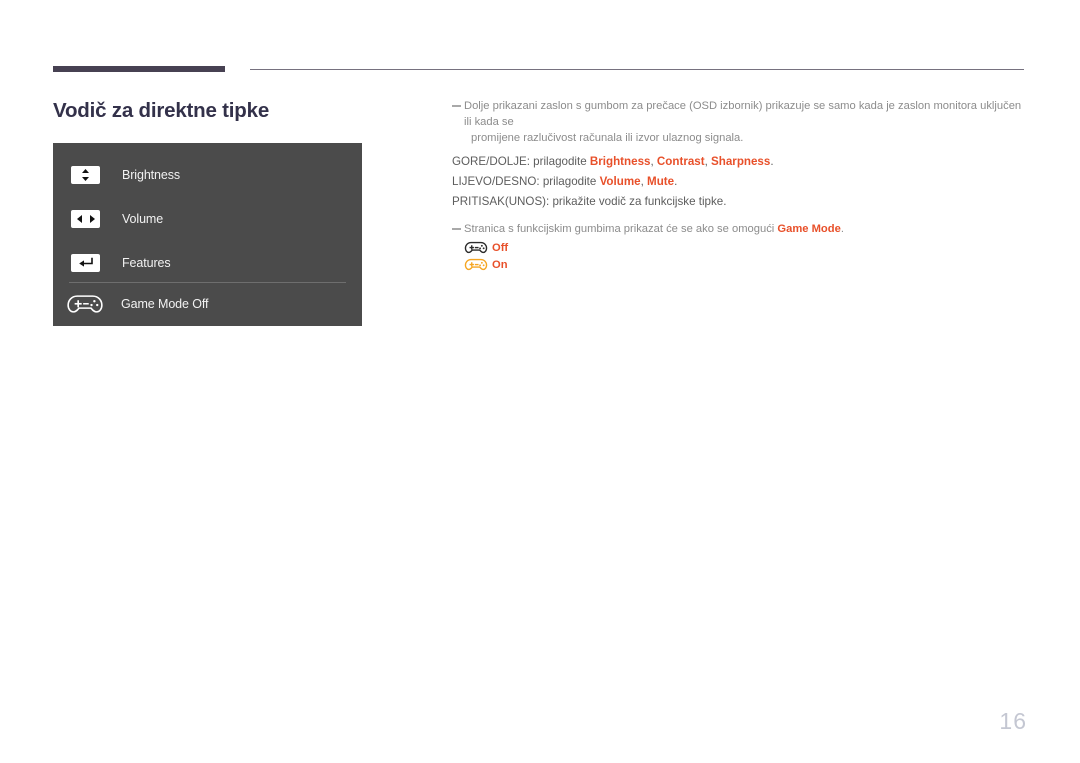  I want to click on instruction-left-right: LIJEVO/DESNO: prilagodite Volume, Mute., so click(741, 182).